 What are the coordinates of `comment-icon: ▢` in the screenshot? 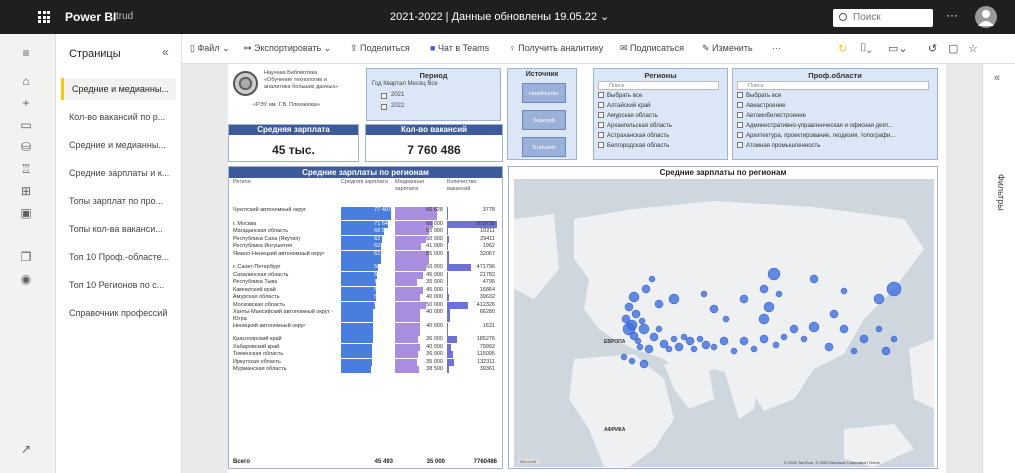 It's located at (953, 48).